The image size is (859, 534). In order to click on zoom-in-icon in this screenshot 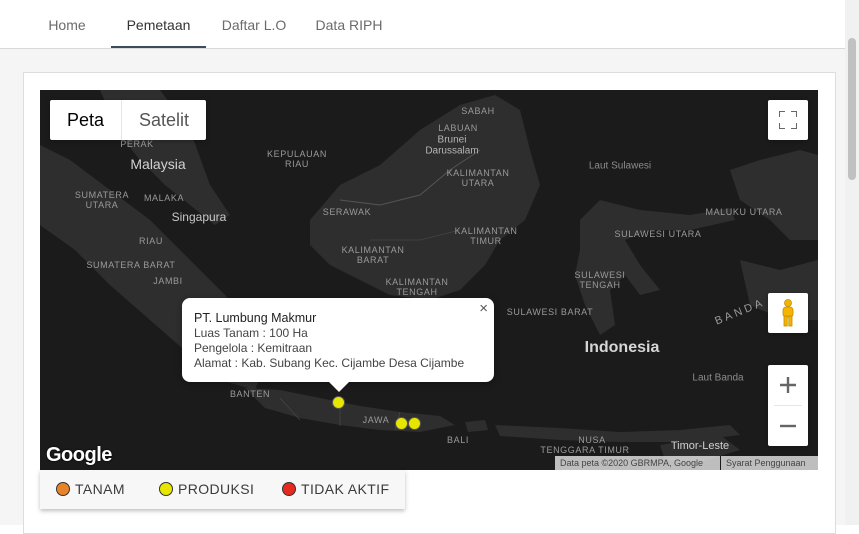, I will do `click(788, 385)`.